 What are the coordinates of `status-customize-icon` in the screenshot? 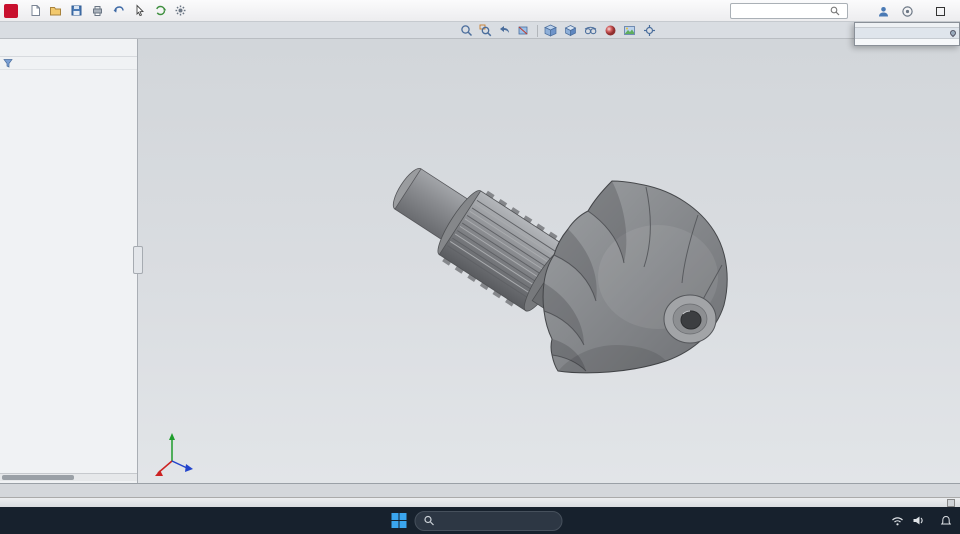 It's located at (951, 502).